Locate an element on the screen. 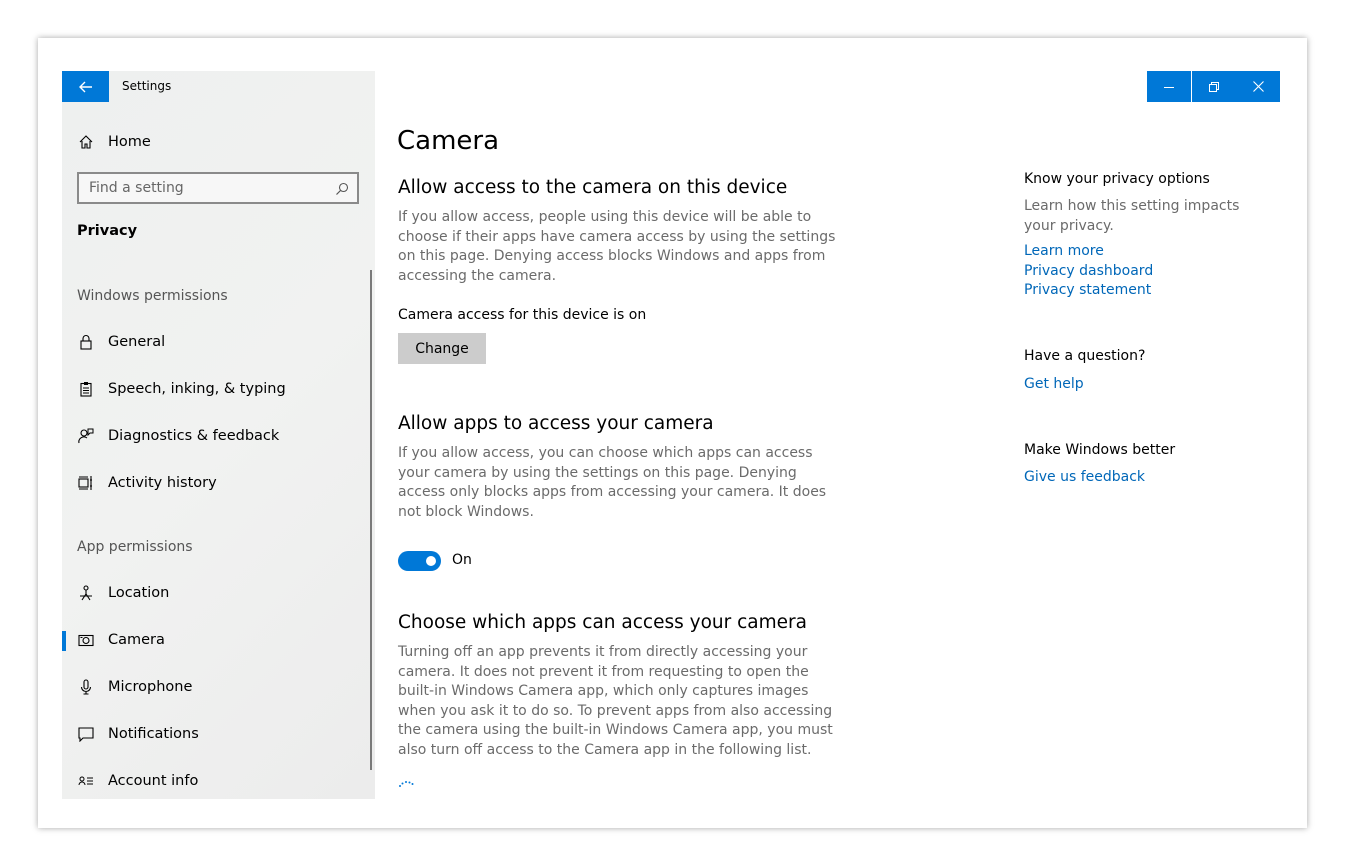  change-button: Change is located at coordinates (442, 348).